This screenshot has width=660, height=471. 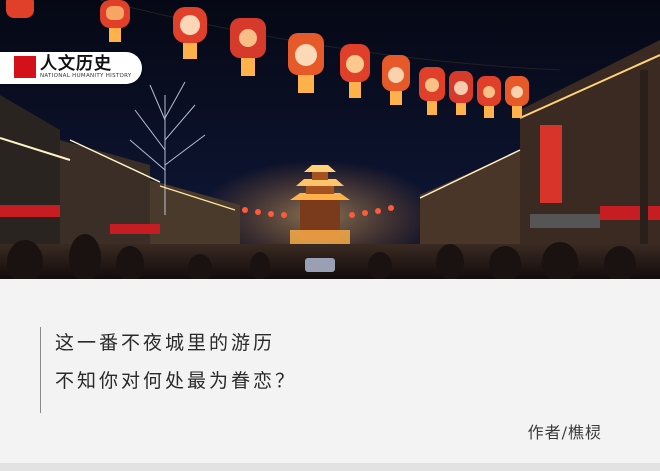 I want to click on brand-subtitle: NATIONAL HUMANITY HISTORY, so click(x=86, y=76).